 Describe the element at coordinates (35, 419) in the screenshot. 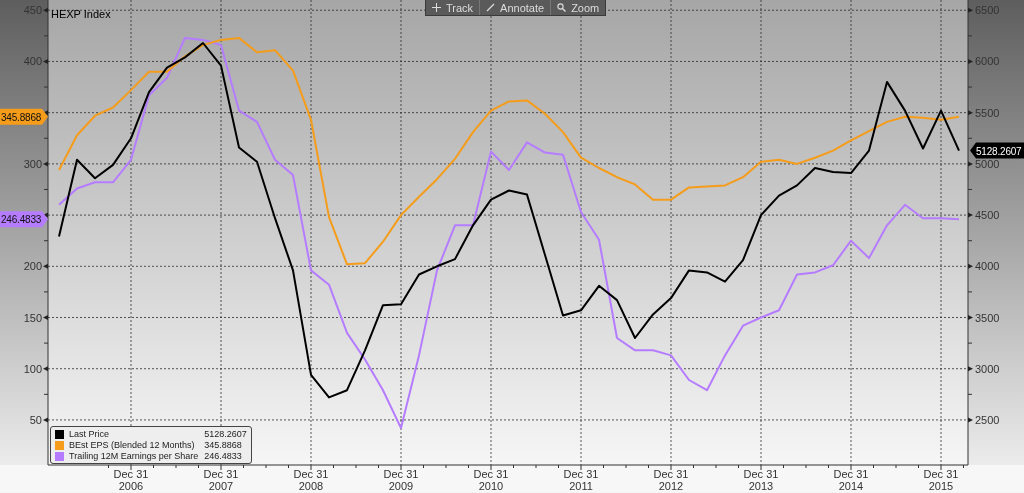

I see `axis-label: 50` at that location.